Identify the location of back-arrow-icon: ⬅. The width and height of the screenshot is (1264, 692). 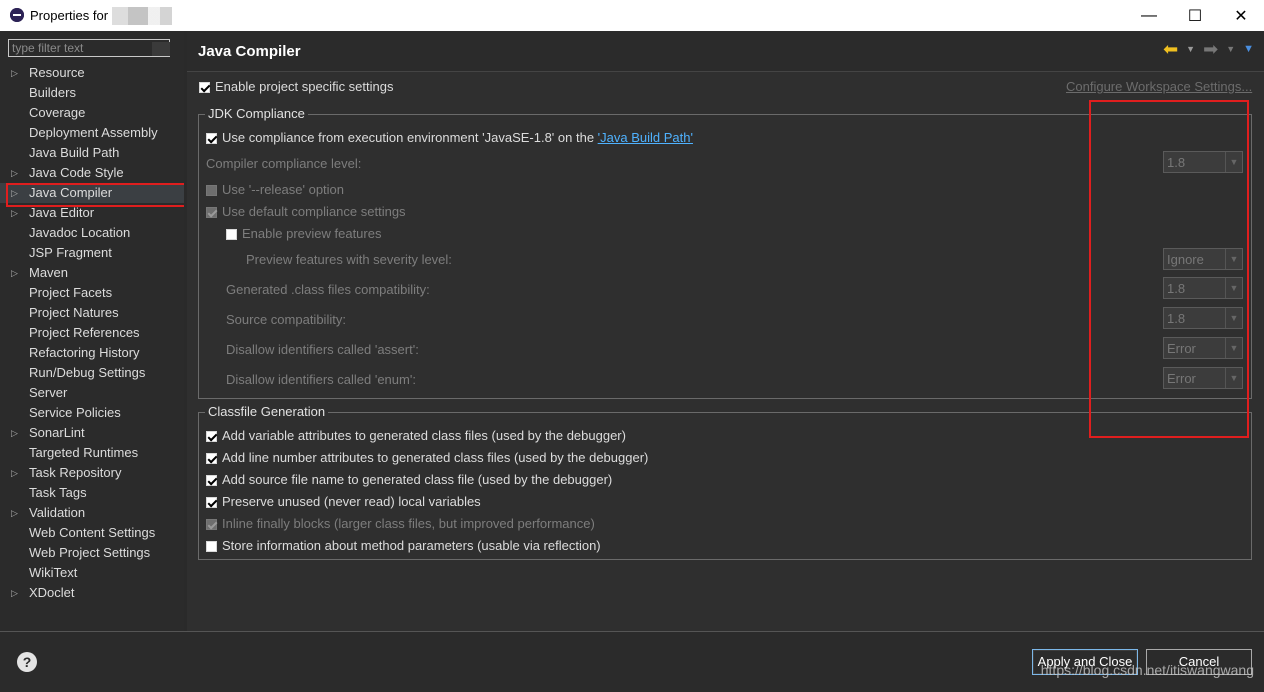
(1170, 49).